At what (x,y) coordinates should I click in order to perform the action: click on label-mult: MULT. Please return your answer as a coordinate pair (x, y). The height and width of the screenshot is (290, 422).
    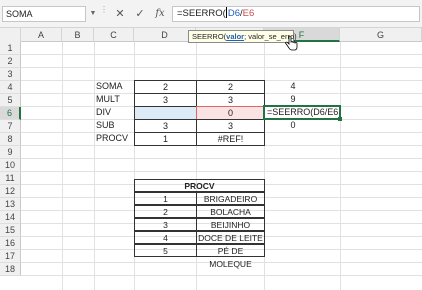
    Looking at the image, I should click on (108, 99).